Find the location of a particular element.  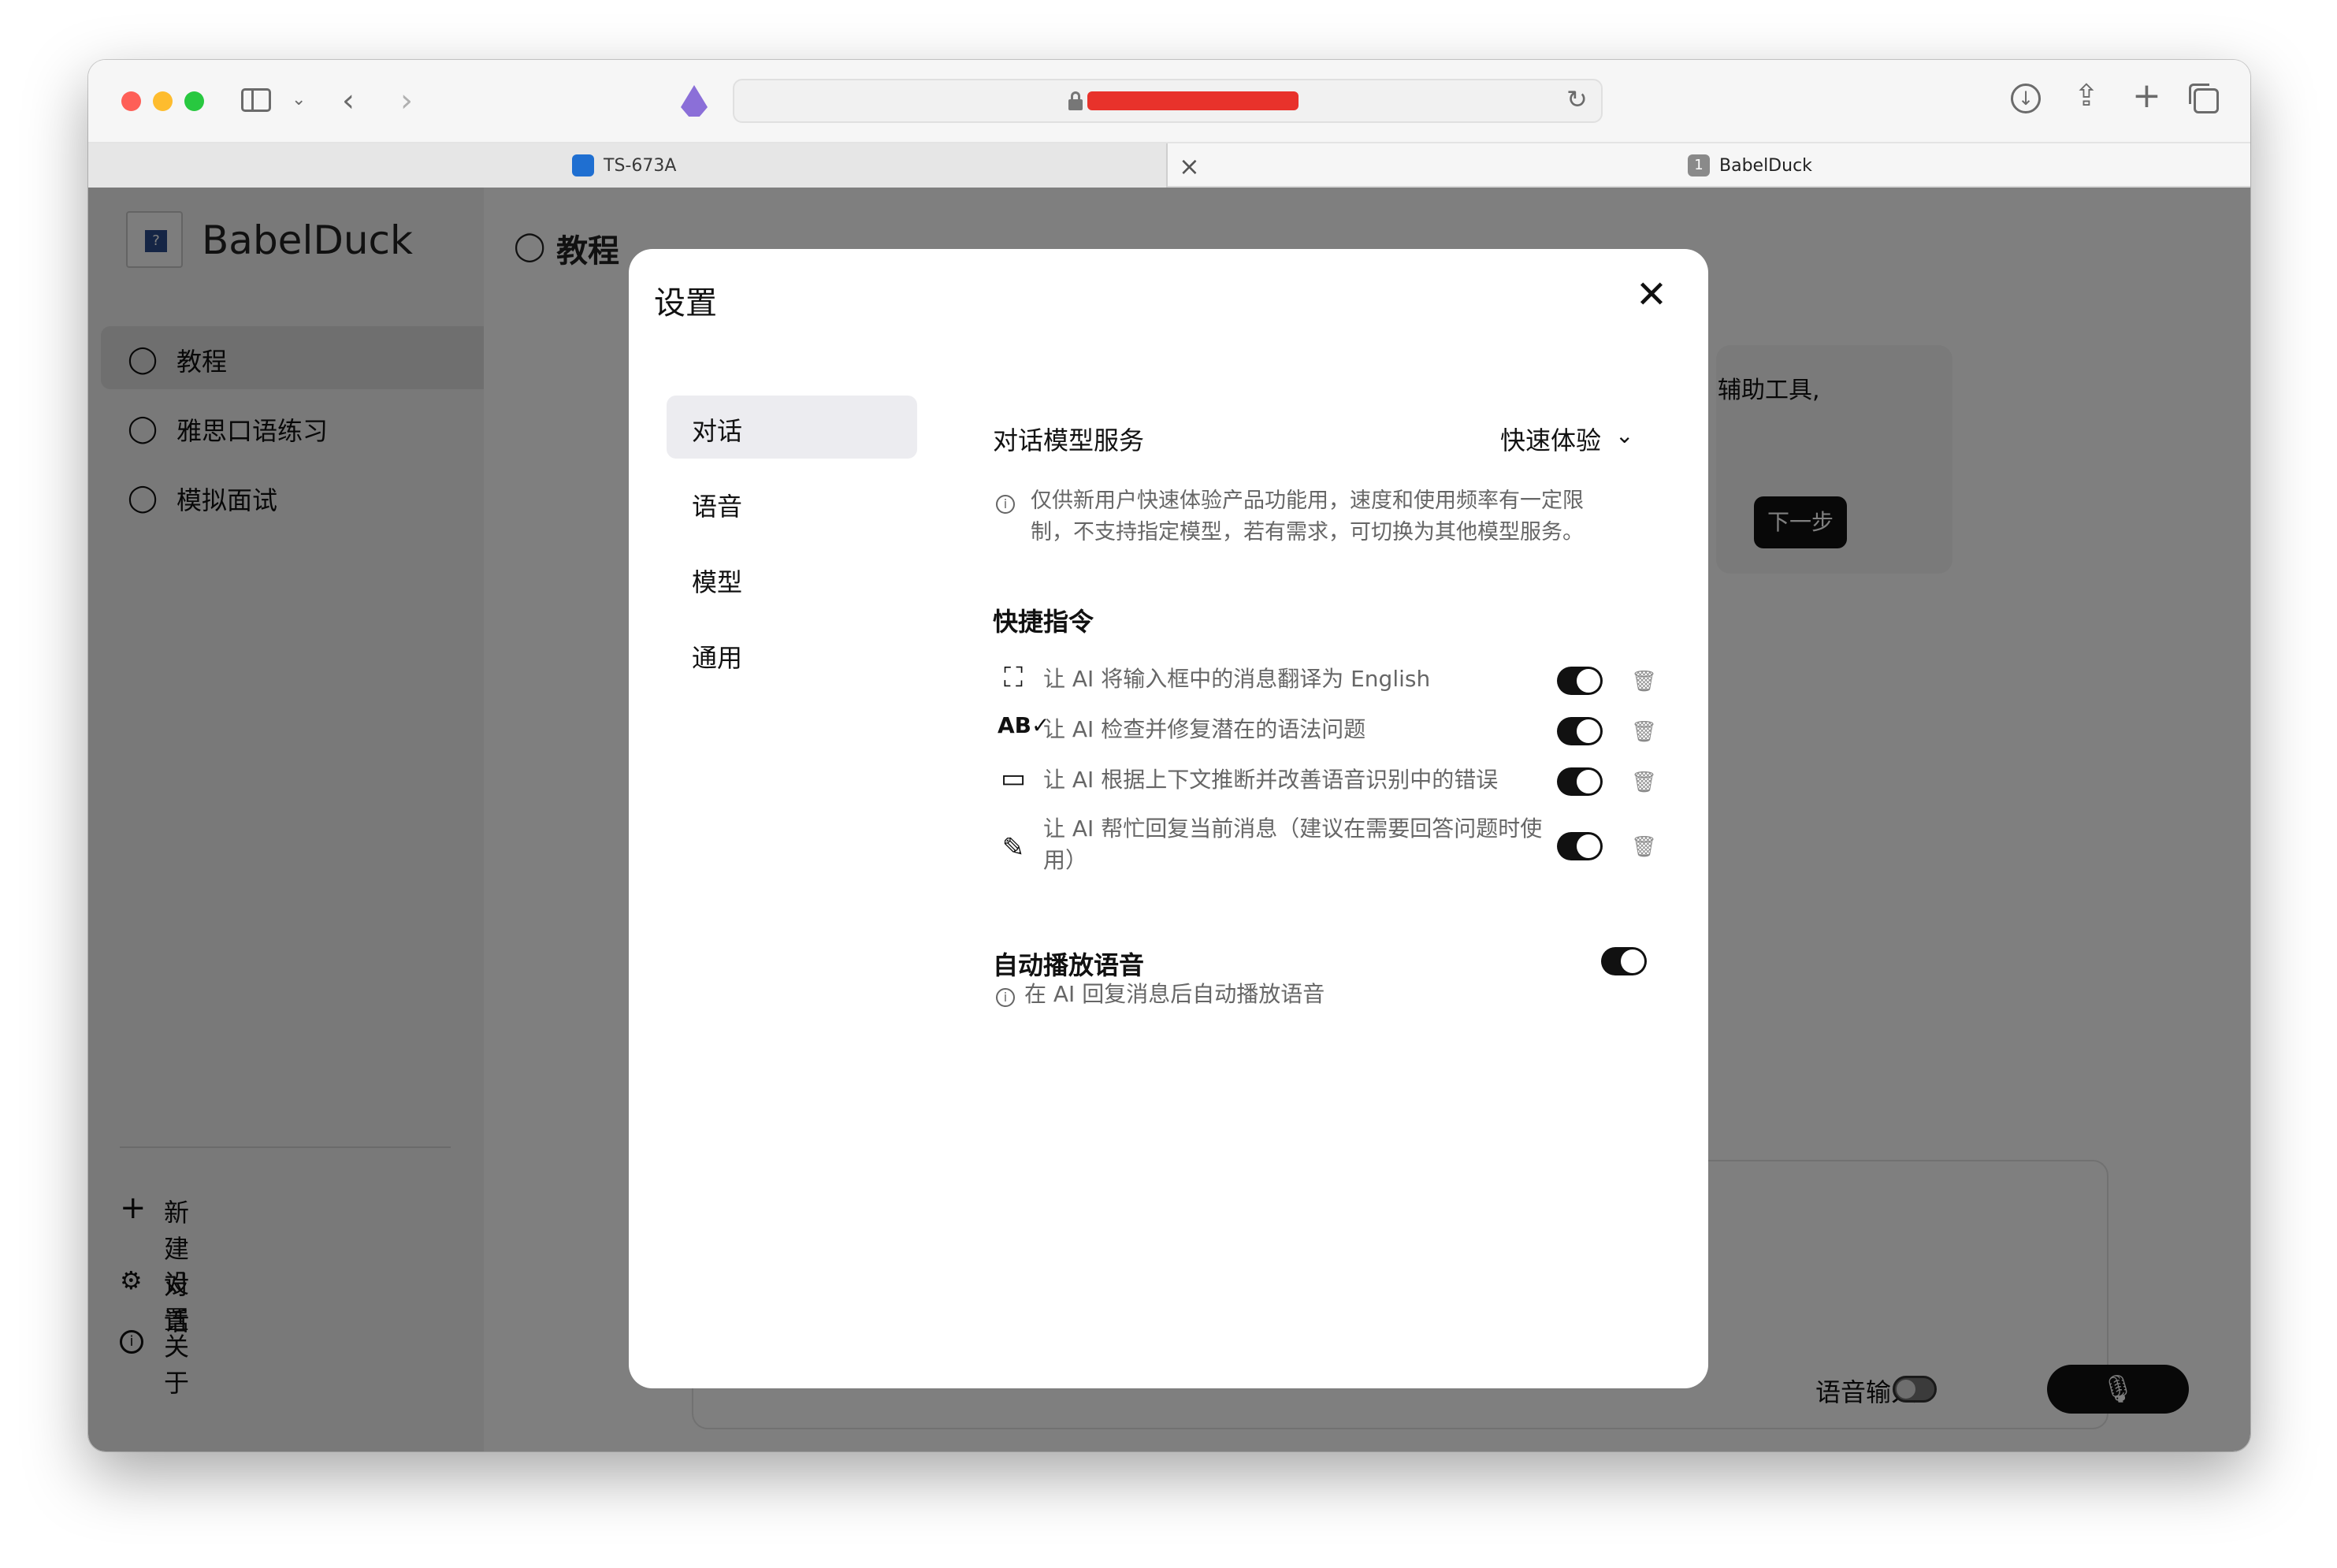

close-icon: ✕ is located at coordinates (1652, 294).